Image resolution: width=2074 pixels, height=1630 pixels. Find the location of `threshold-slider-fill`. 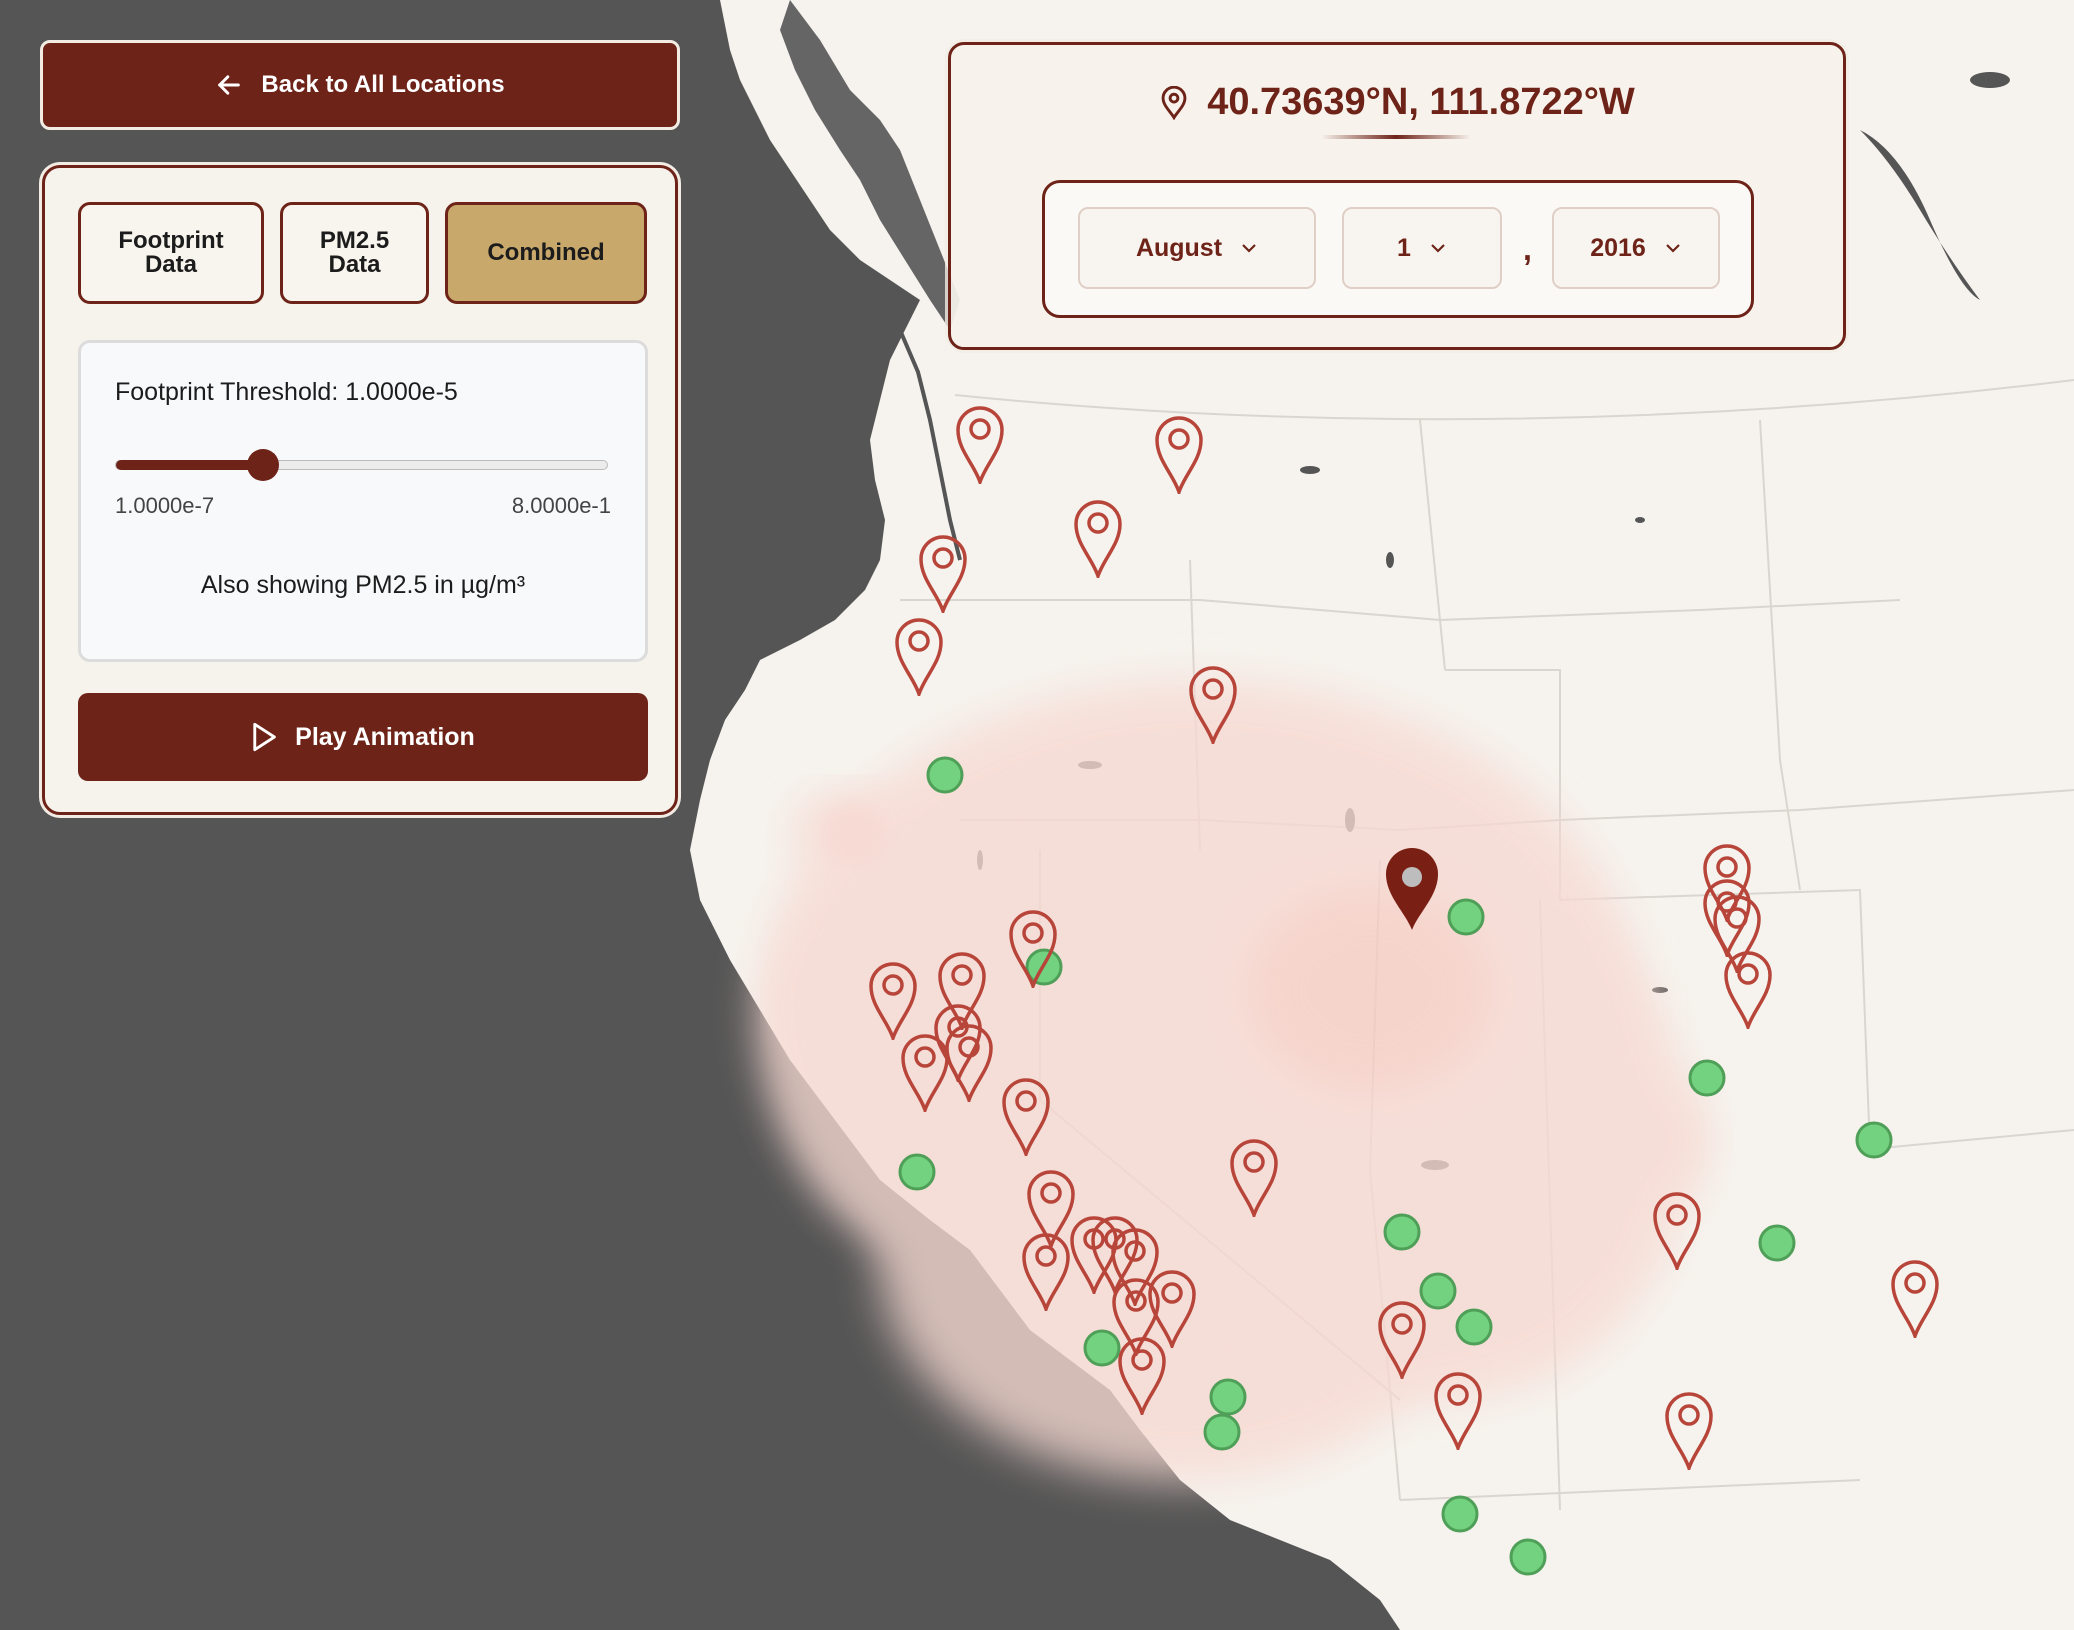

threshold-slider-fill is located at coordinates (190, 465).